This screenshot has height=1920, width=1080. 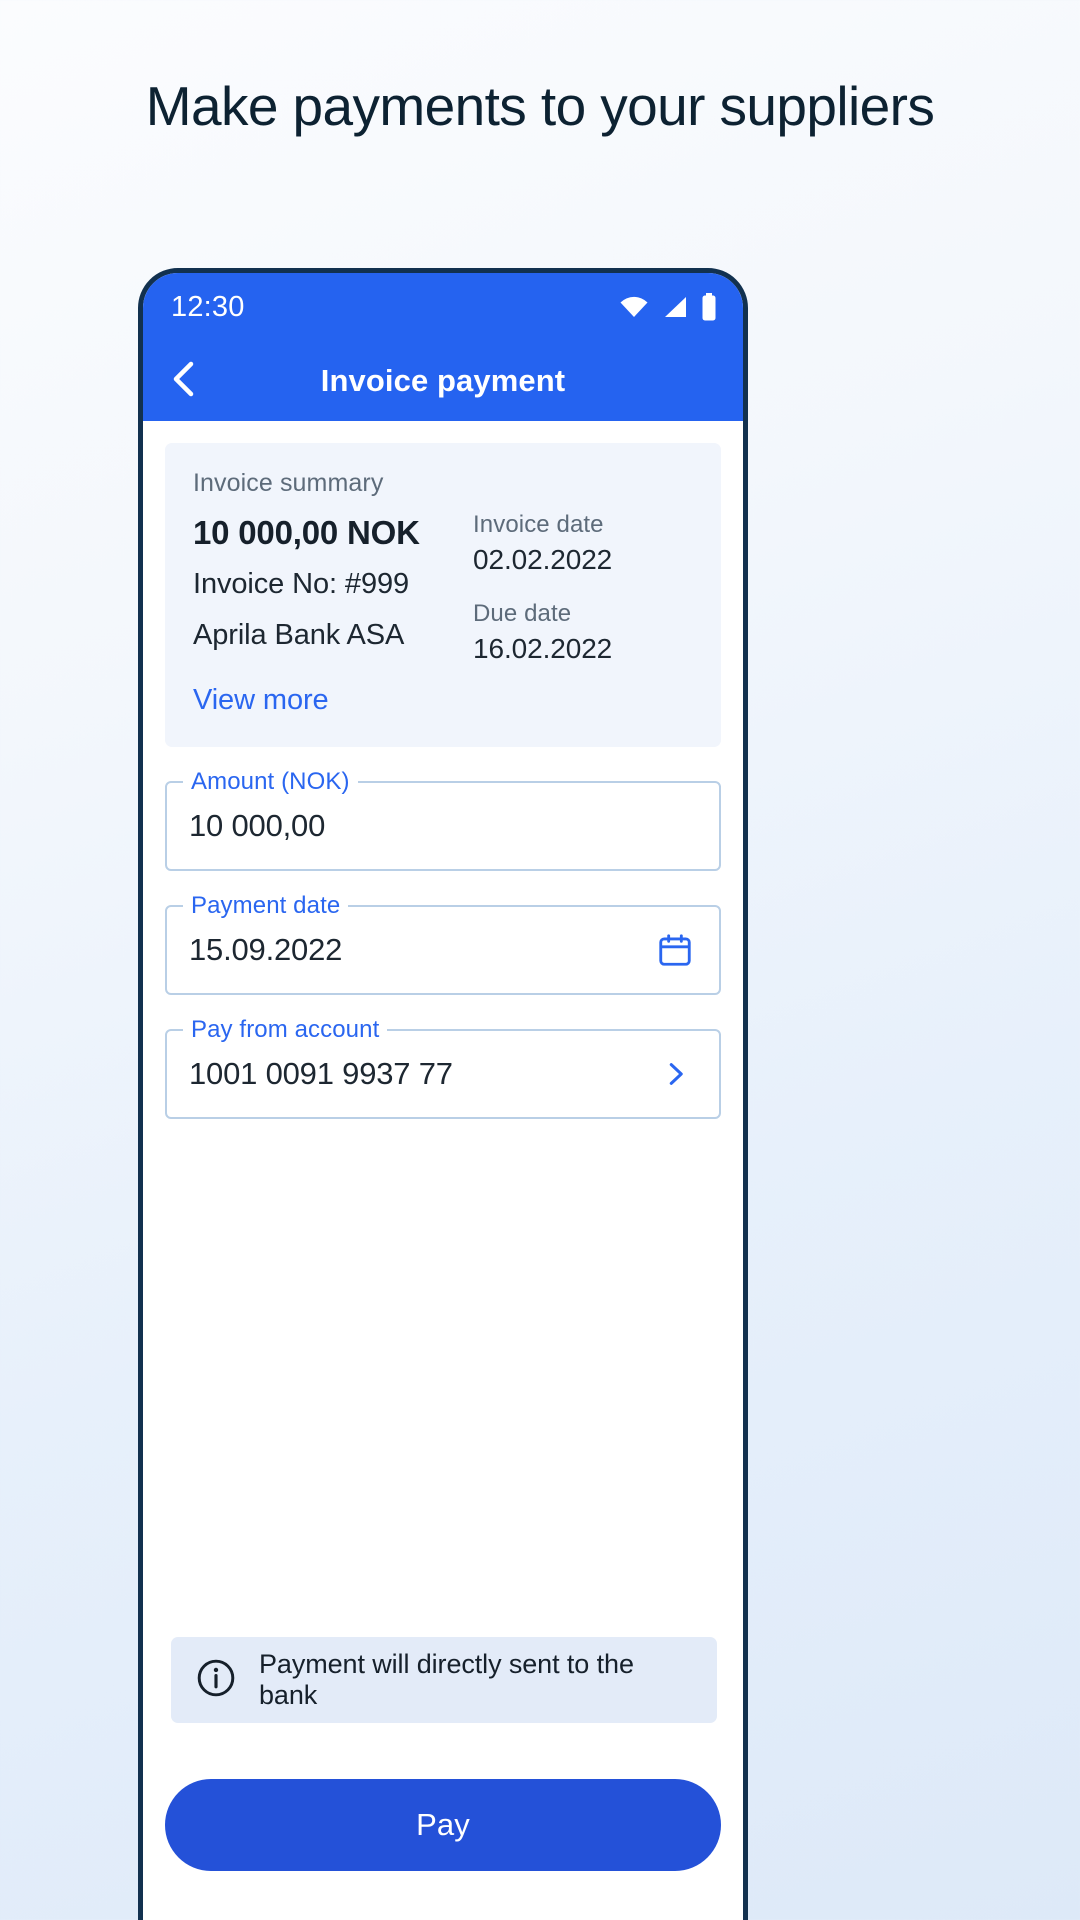 What do you see at coordinates (675, 950) in the screenshot?
I see `calendar-icon` at bounding box center [675, 950].